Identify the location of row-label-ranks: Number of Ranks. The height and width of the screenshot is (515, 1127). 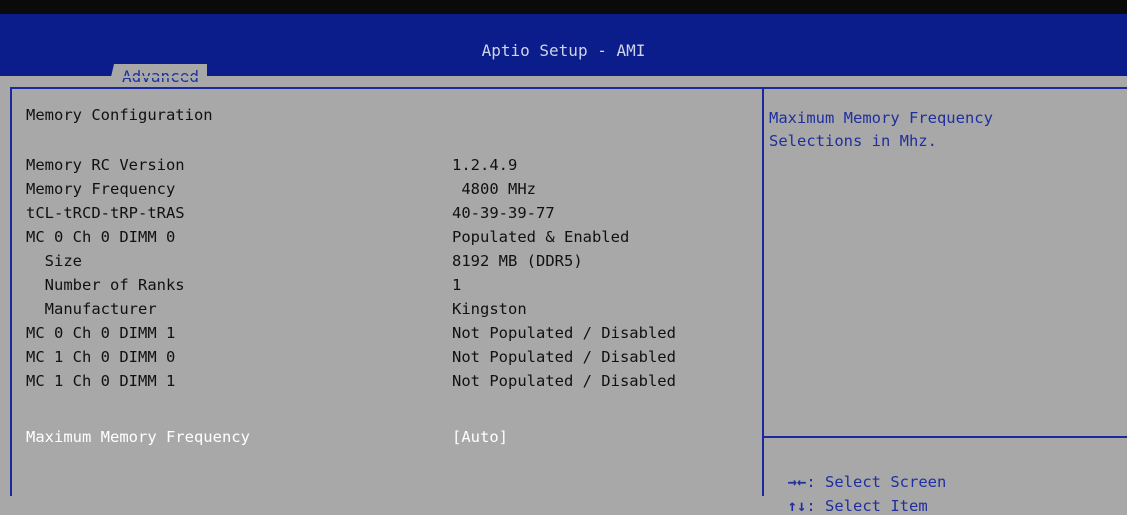
(105, 285).